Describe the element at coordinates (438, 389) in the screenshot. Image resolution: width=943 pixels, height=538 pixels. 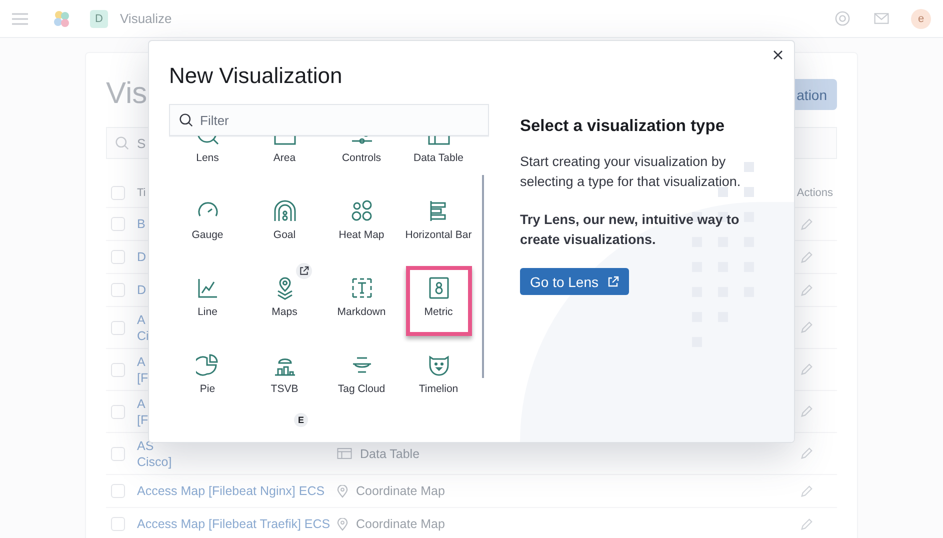
I see `type-label: Timelion` at that location.